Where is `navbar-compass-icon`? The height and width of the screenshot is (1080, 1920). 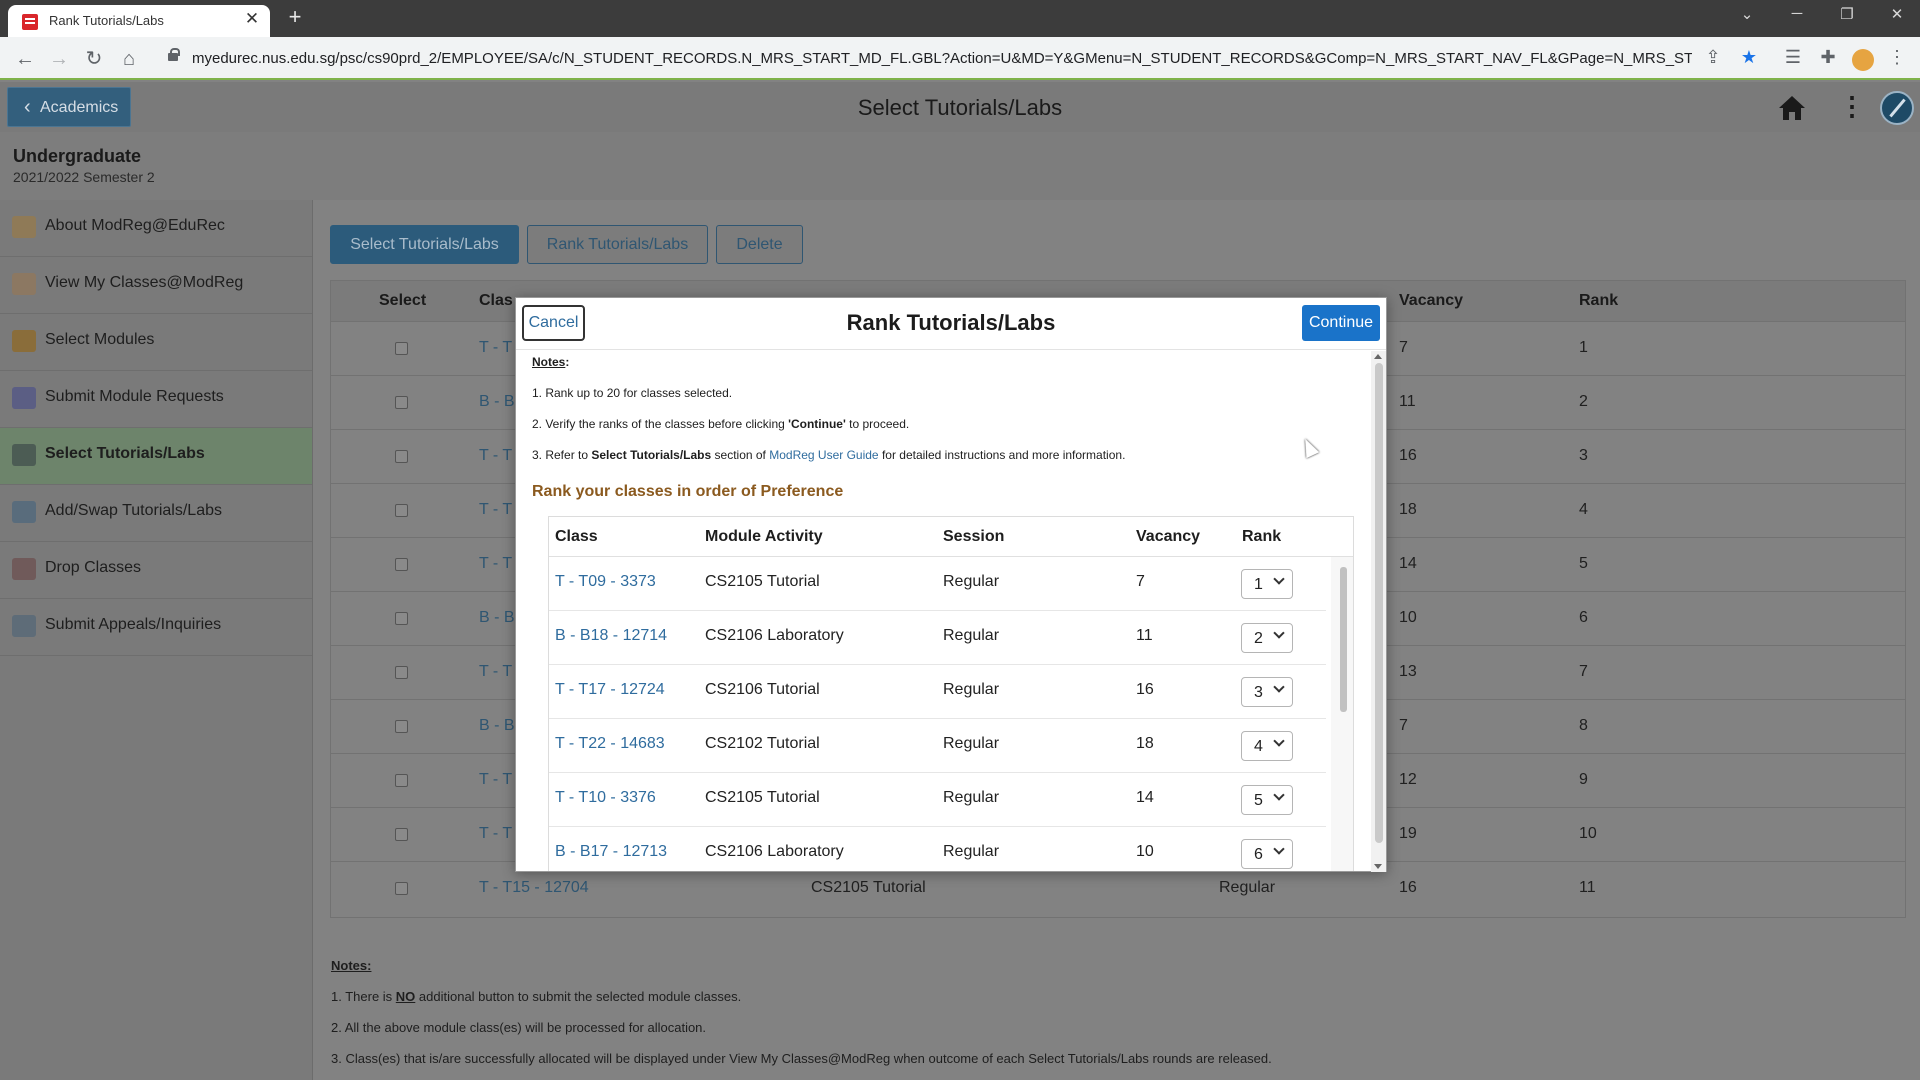
navbar-compass-icon is located at coordinates (1897, 108).